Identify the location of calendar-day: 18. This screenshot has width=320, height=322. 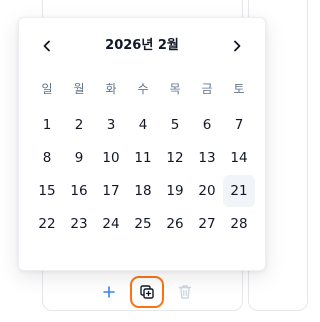
(143, 191).